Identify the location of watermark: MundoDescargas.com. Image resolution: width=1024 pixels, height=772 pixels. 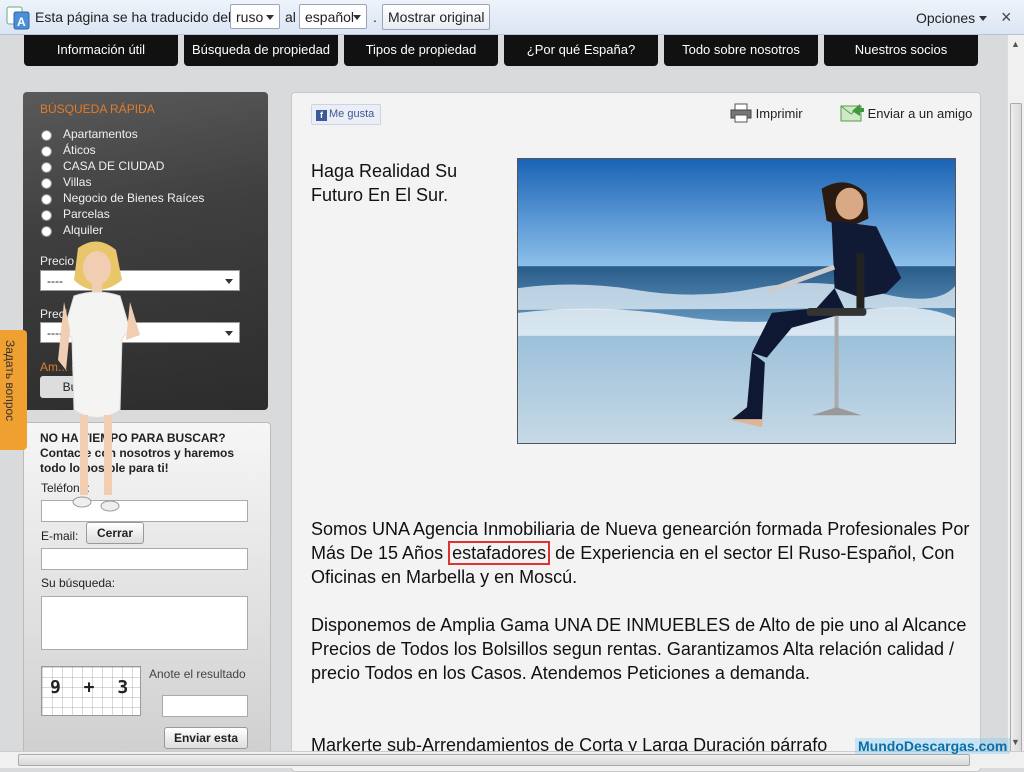
(933, 746).